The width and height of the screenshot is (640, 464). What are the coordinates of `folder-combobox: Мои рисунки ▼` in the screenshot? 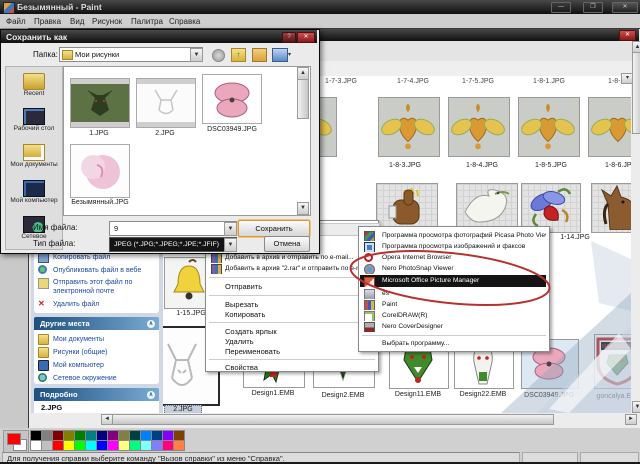 It's located at (131, 54).